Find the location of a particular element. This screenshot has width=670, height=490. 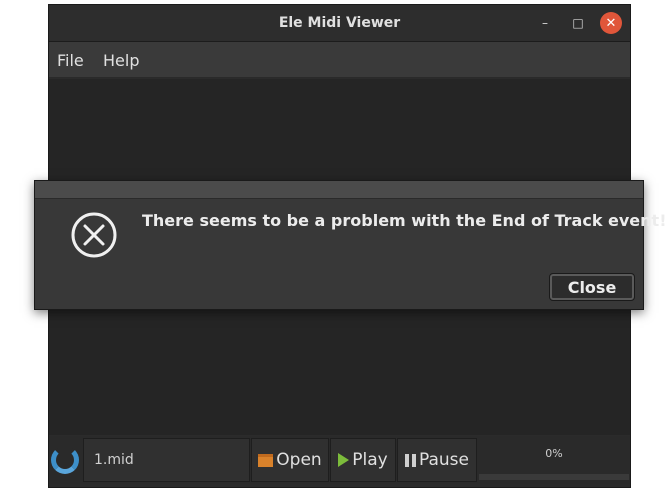

play-button-label: Play is located at coordinates (370, 460).